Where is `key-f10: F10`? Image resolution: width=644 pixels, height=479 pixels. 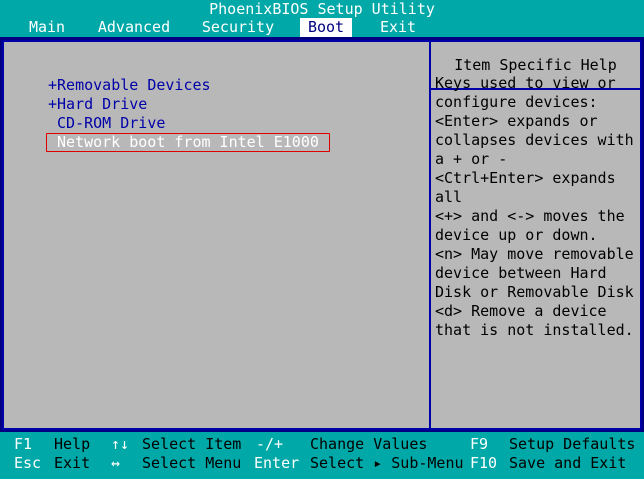
key-f10: F10 is located at coordinates (484, 463).